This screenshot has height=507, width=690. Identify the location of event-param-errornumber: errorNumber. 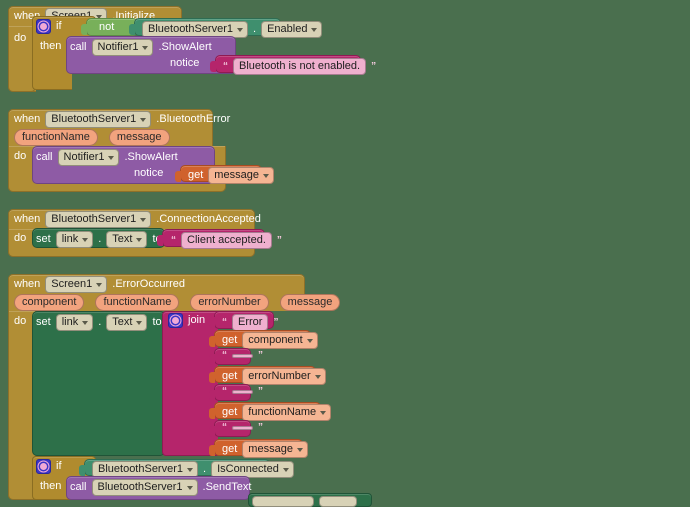
(229, 302).